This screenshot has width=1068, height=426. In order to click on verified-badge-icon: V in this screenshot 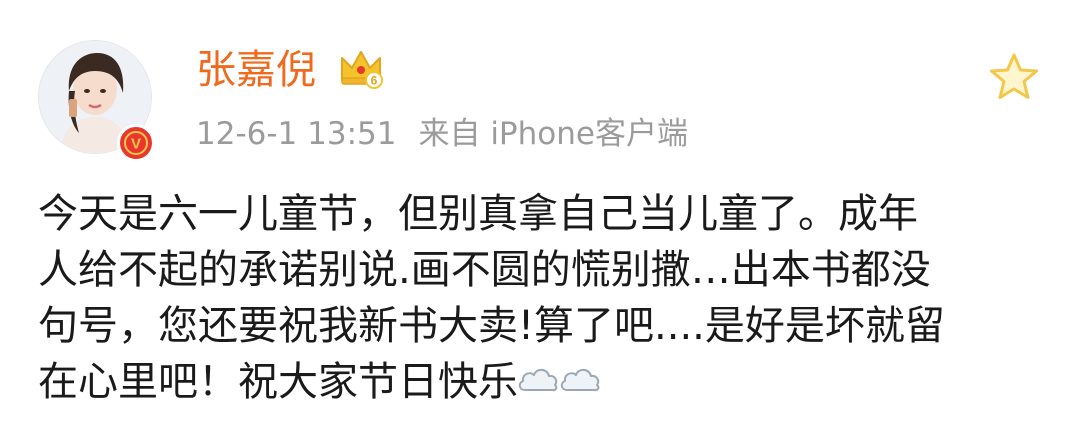, I will do `click(136, 143)`.